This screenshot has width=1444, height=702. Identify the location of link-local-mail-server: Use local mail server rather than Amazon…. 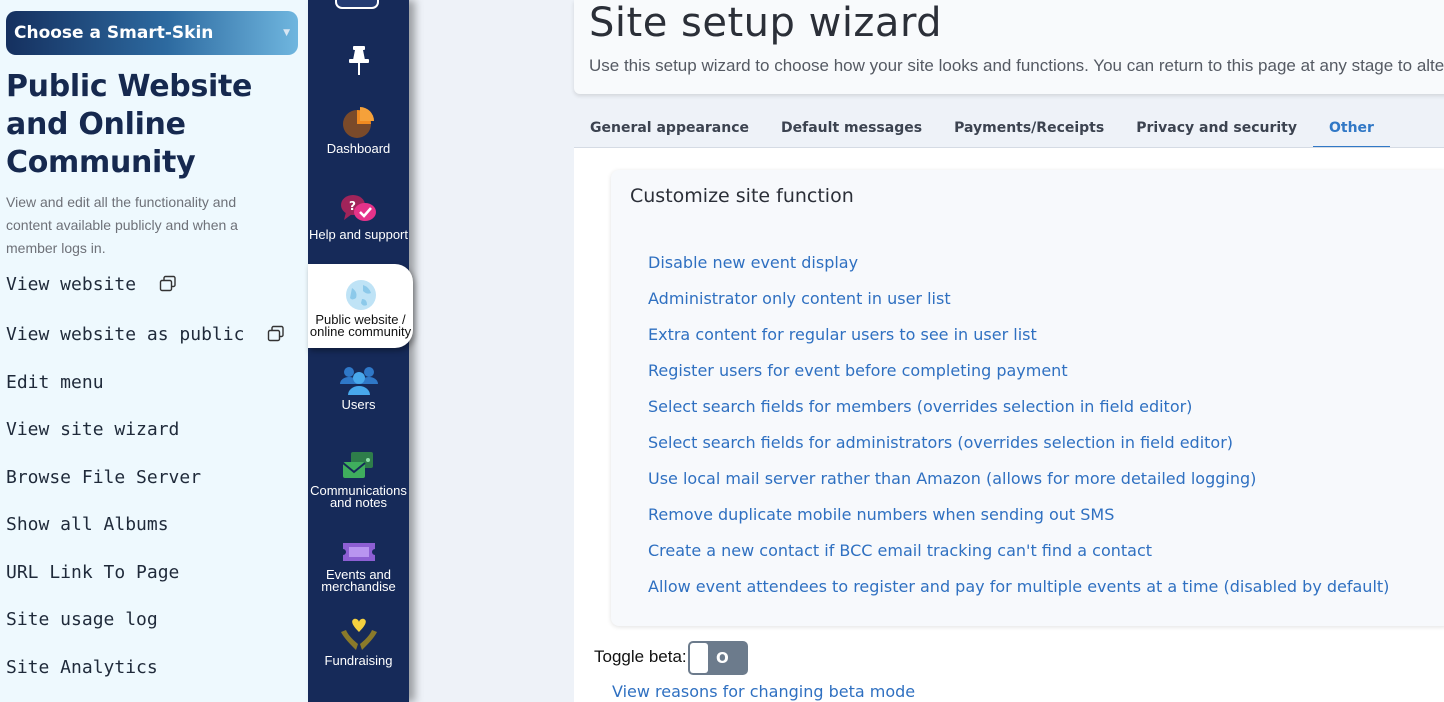
(952, 478).